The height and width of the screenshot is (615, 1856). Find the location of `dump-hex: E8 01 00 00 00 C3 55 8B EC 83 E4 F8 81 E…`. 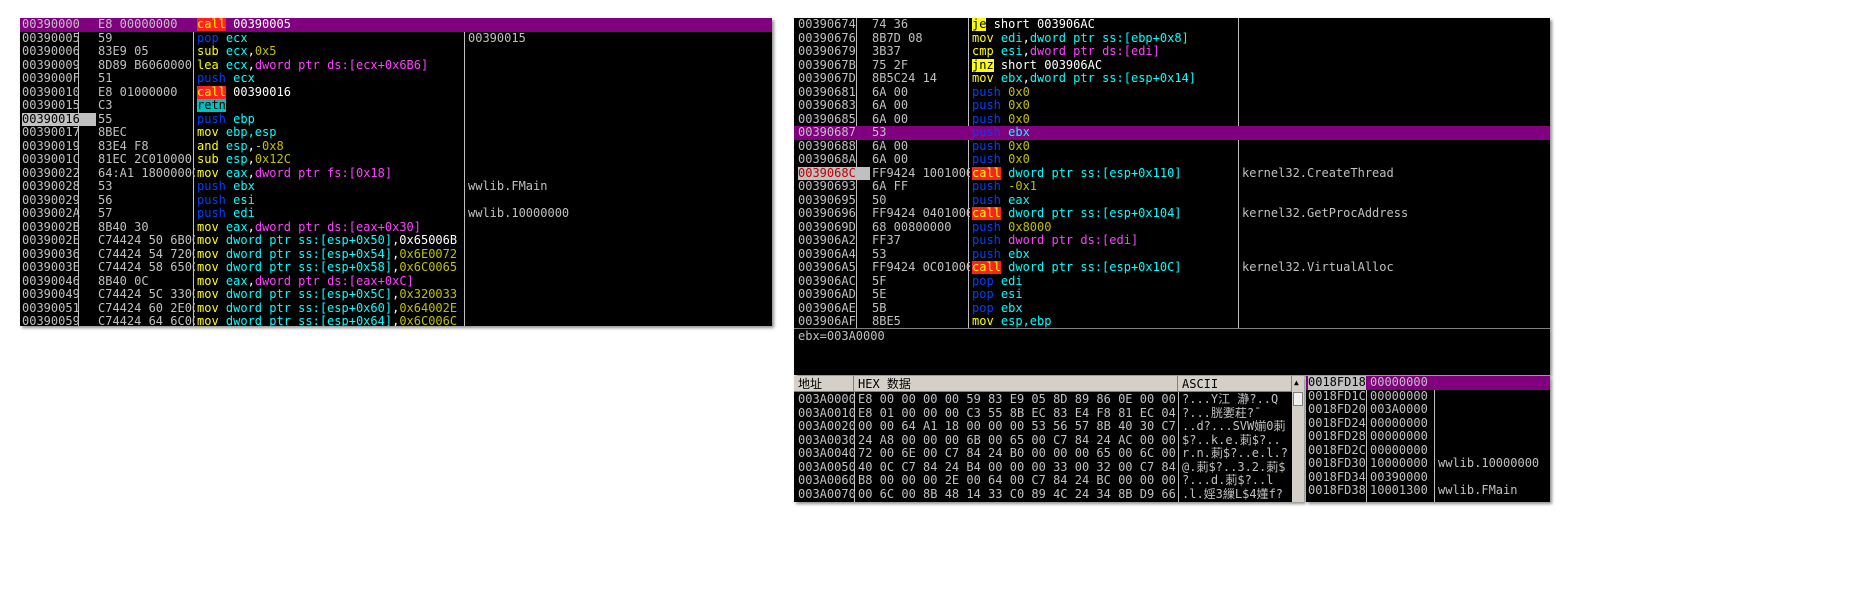

dump-hex: E8 01 00 00 00 C3 55 8B EC 83 E4 F8 81 E… is located at coordinates (1017, 414).